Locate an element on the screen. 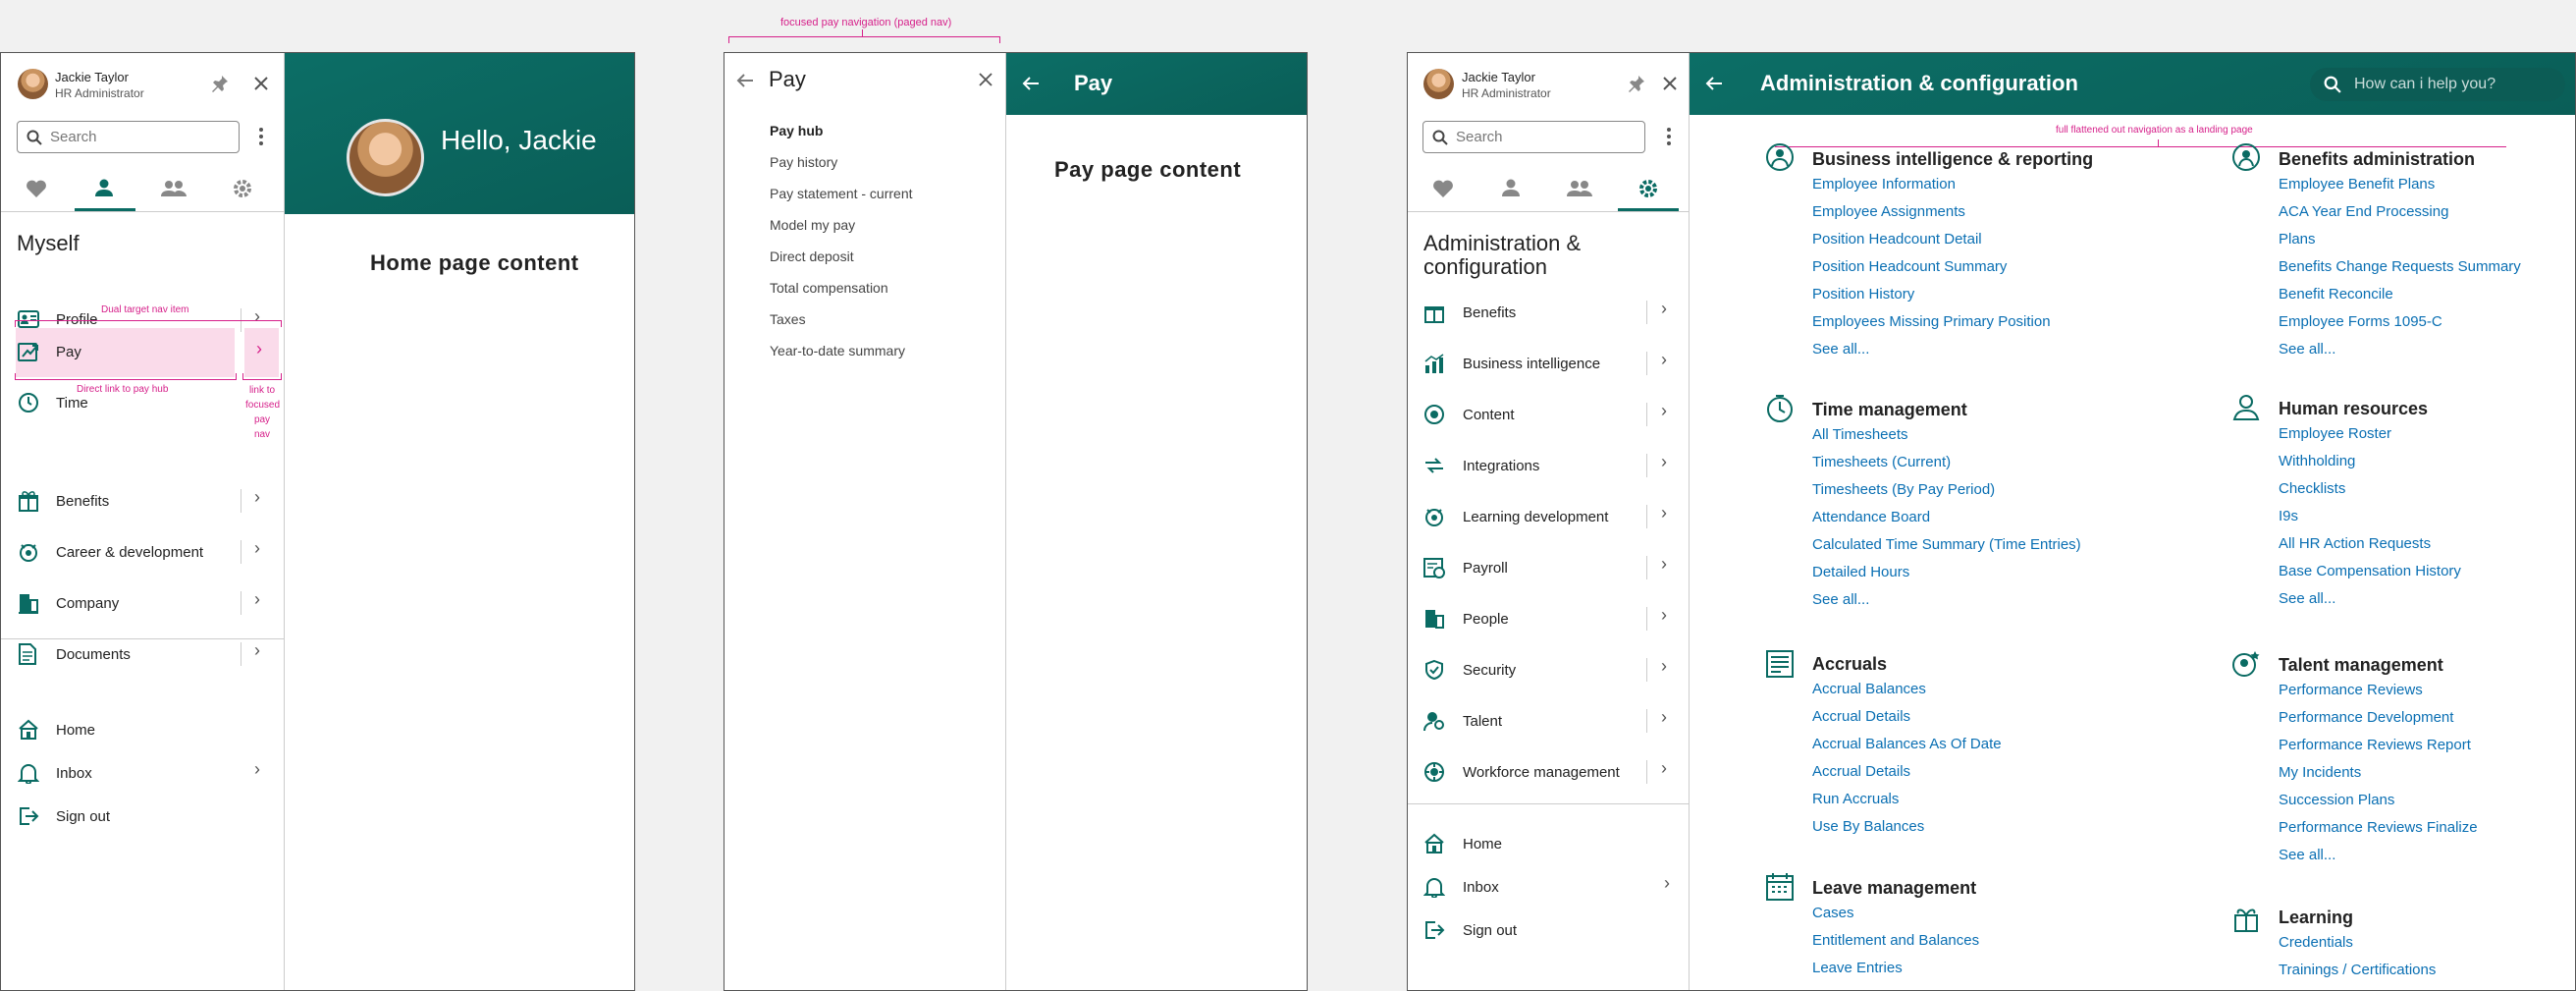  section-link: Performance Reviews Finalize is located at coordinates (2378, 828).